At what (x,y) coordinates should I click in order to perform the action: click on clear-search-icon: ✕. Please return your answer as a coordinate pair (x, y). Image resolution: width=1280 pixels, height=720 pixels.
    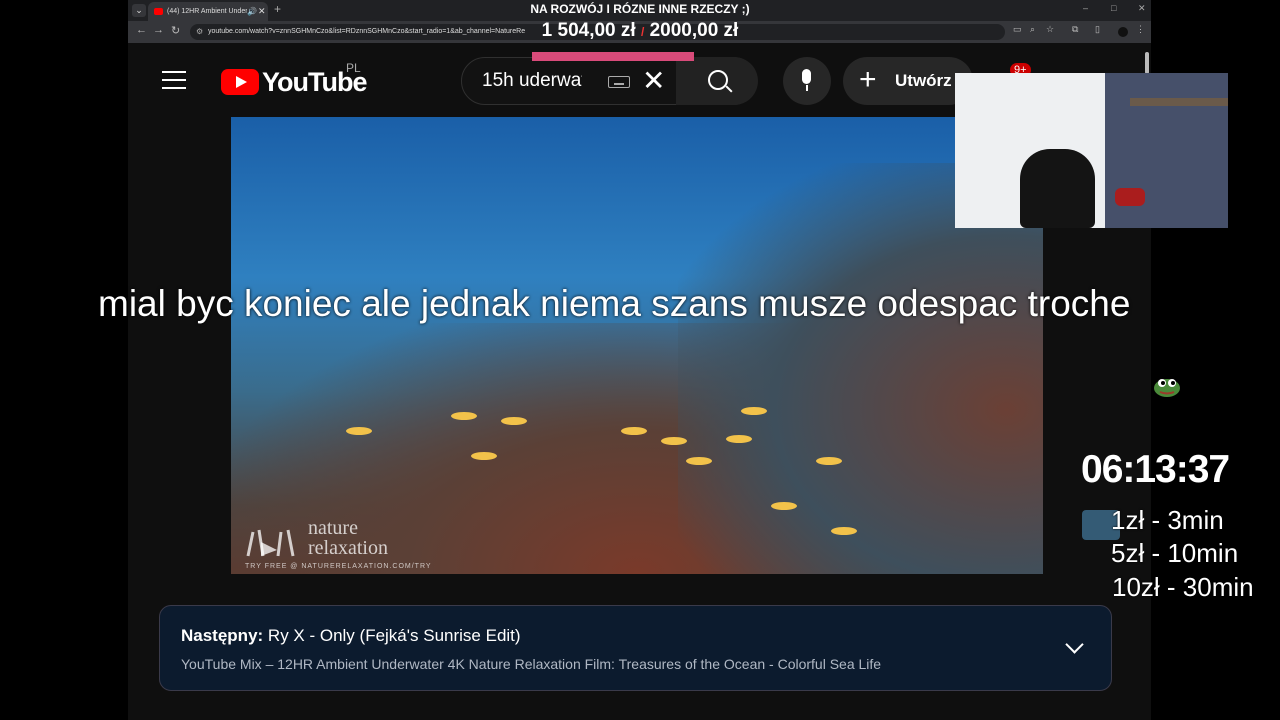
    Looking at the image, I should click on (653, 81).